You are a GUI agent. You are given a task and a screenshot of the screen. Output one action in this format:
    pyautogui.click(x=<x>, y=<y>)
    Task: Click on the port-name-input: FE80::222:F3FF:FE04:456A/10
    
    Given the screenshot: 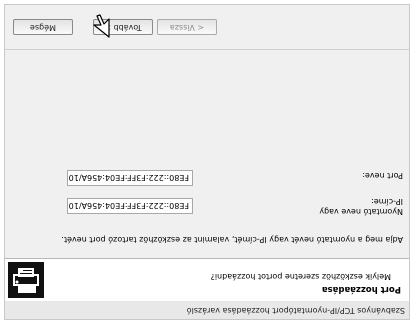 What is the action you would take?
    pyautogui.click(x=130, y=178)
    